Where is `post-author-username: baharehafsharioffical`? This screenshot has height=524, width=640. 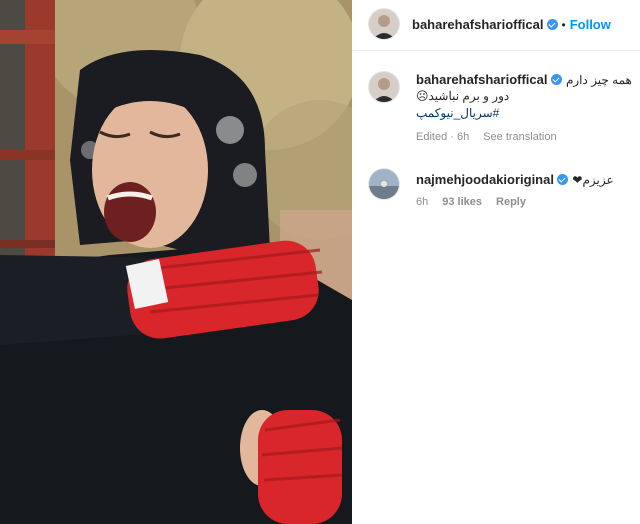
post-author-username: baharehafsharioffical is located at coordinates (478, 24).